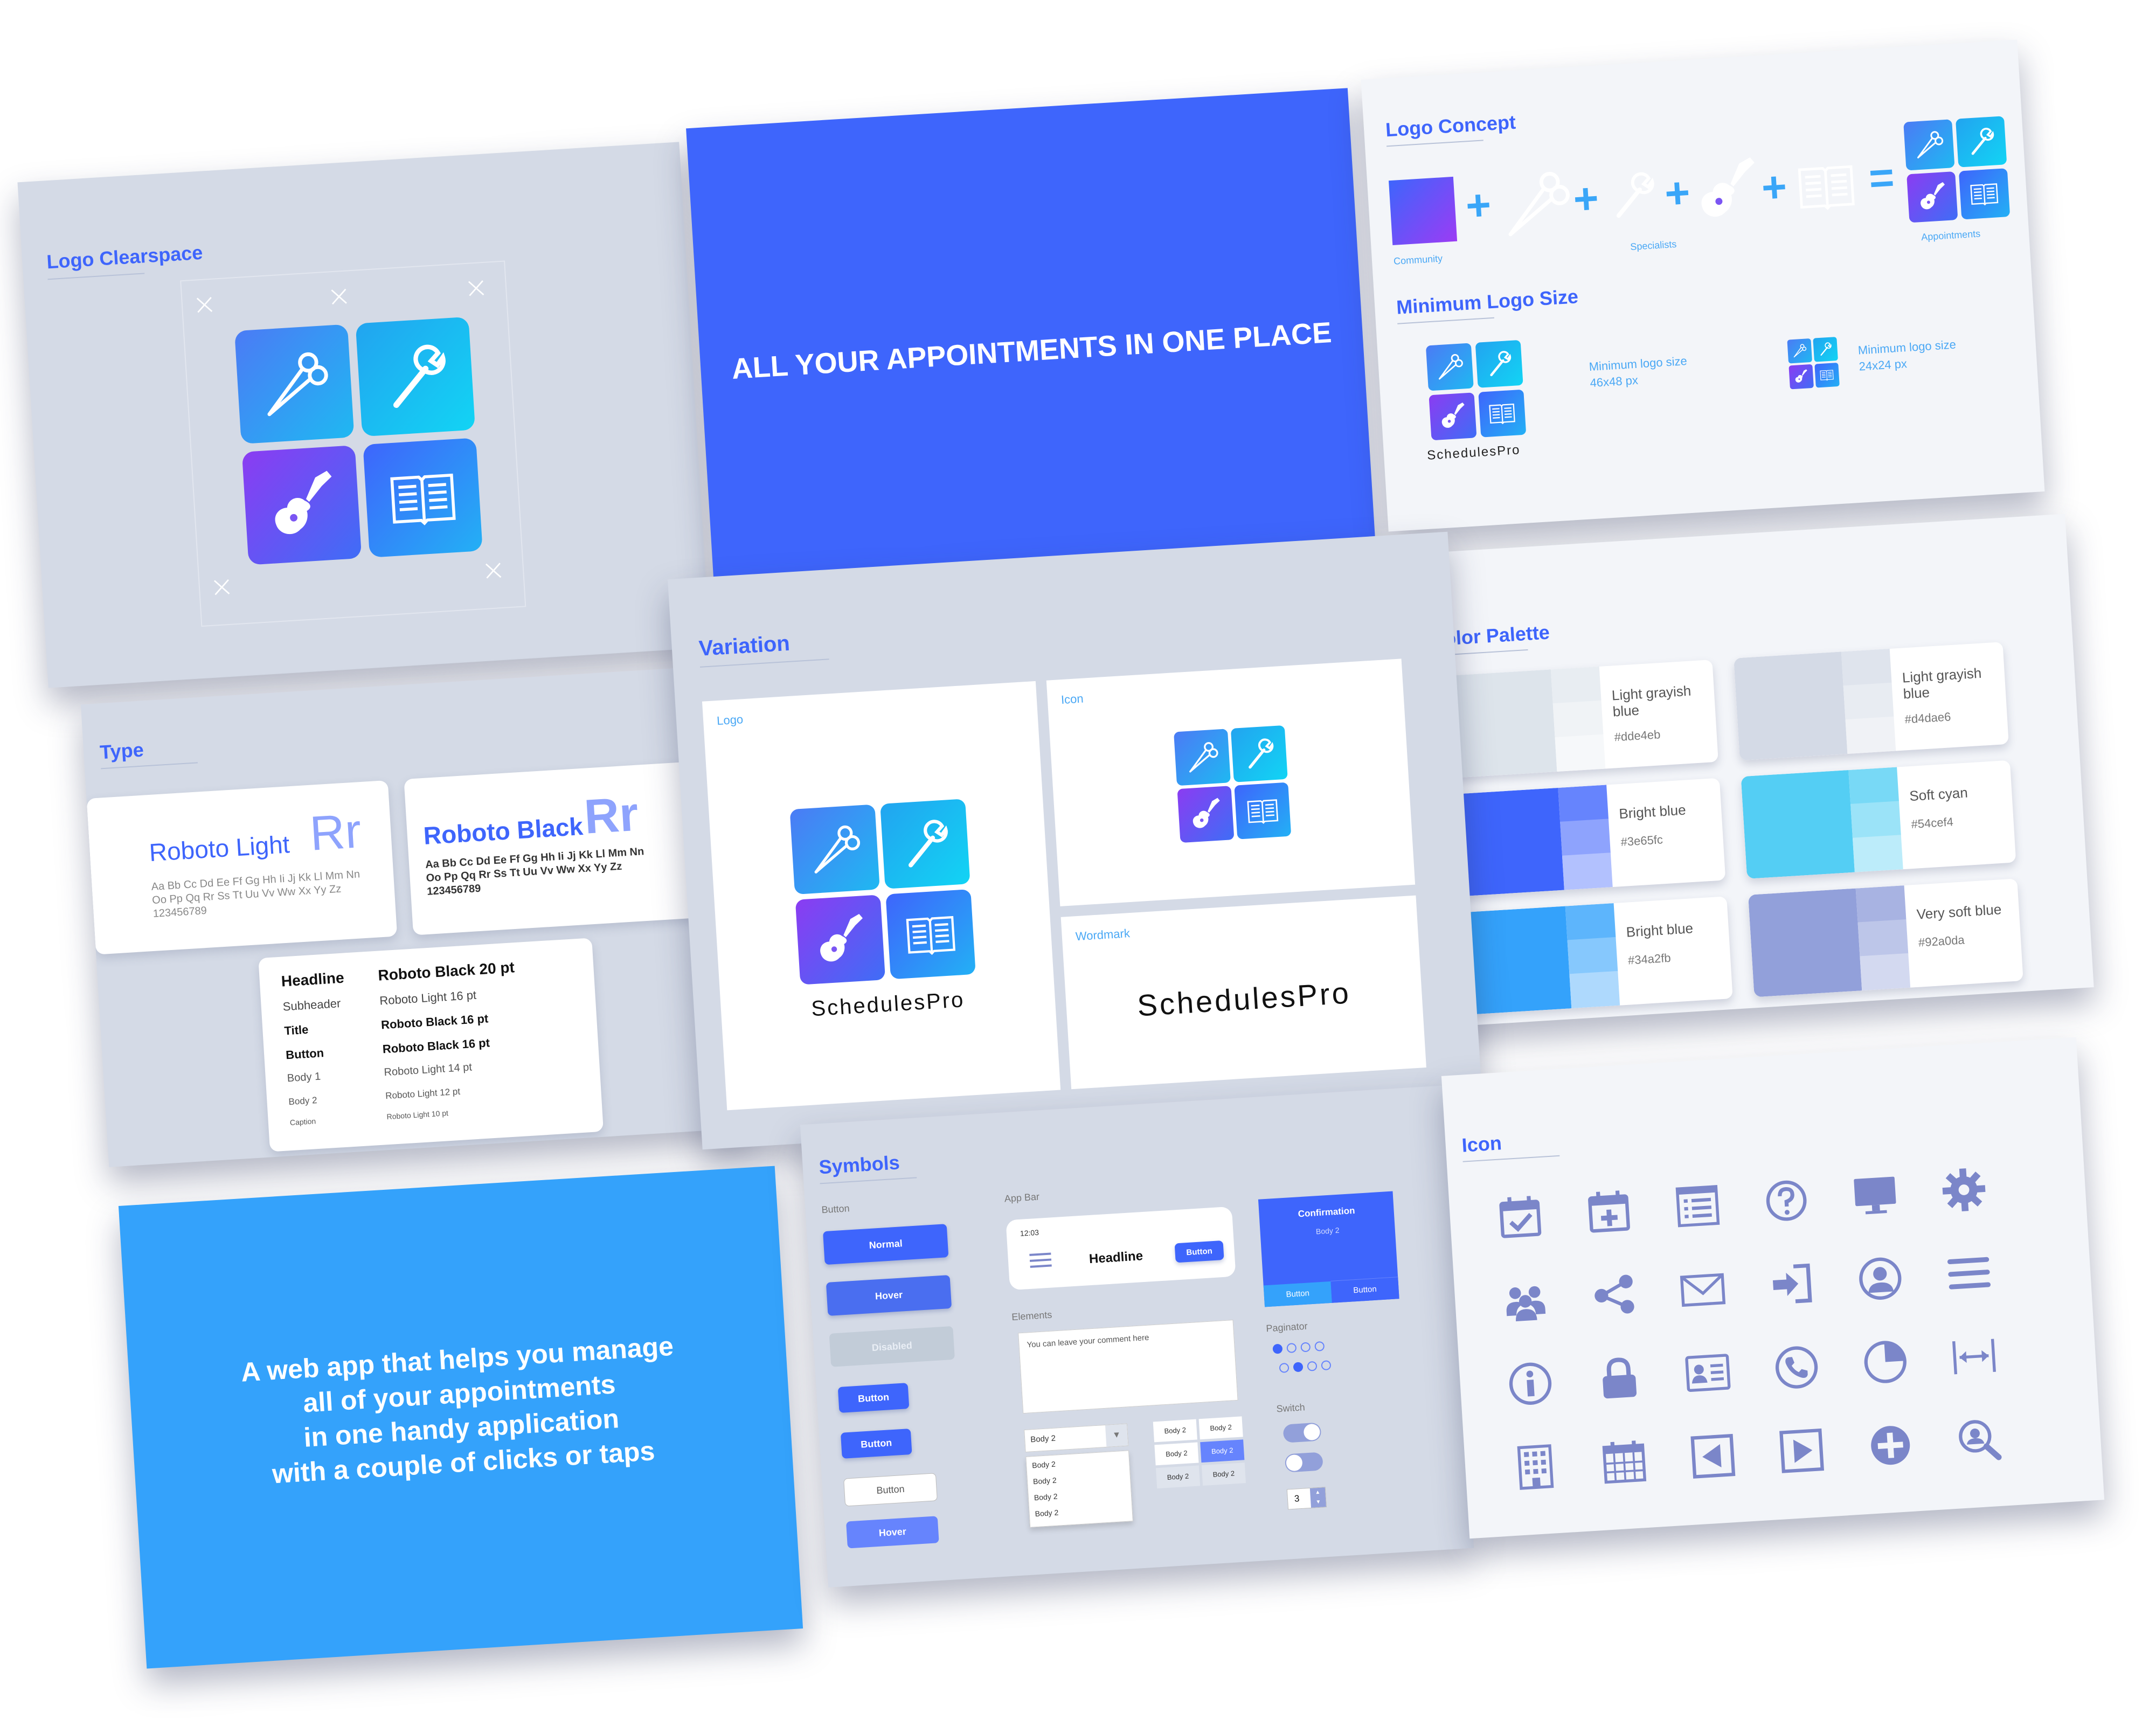  Describe the element at coordinates (1951, 236) in the screenshot. I see `appointments-label: Appointments` at that location.